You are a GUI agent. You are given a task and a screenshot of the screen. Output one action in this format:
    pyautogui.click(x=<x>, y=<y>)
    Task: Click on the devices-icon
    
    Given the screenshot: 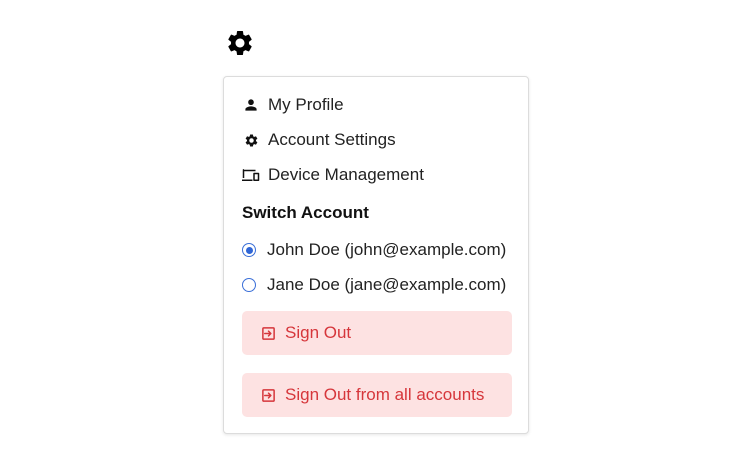 What is the action you would take?
    pyautogui.click(x=251, y=175)
    